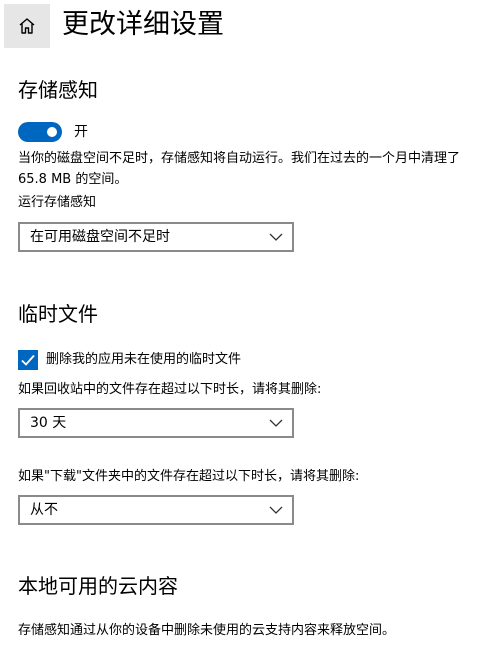  I want to click on checkmark-icon, so click(28, 360).